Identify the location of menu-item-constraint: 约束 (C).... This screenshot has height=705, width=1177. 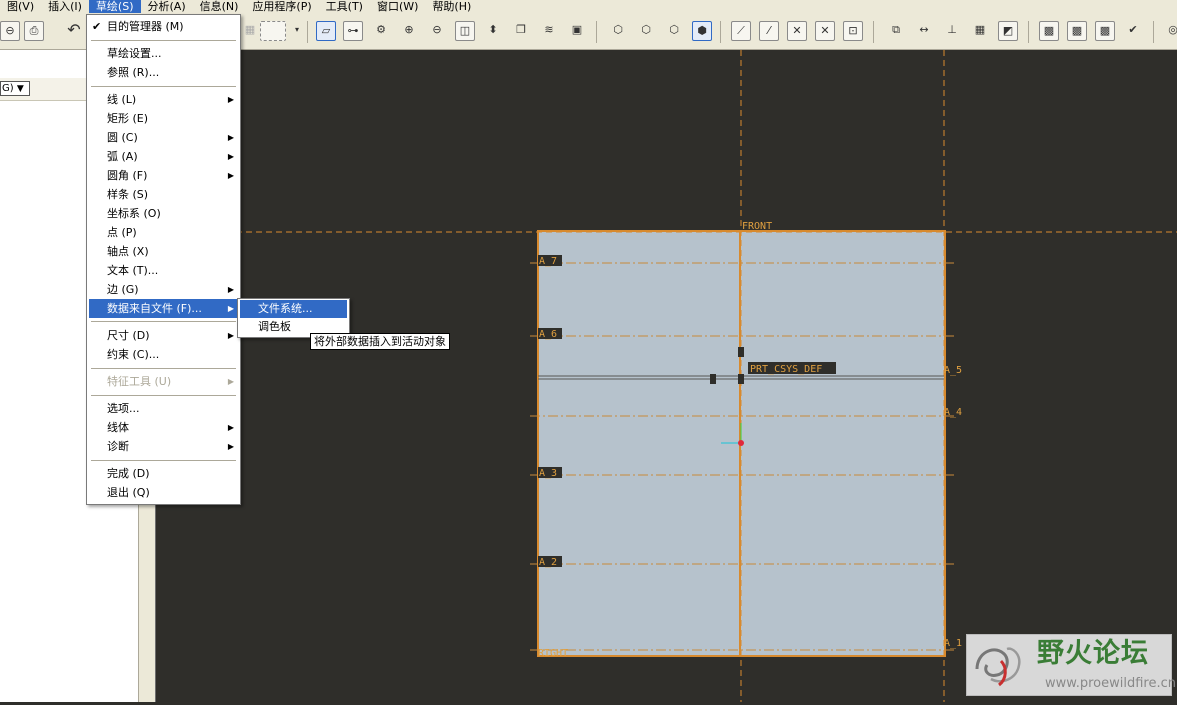
(163, 354).